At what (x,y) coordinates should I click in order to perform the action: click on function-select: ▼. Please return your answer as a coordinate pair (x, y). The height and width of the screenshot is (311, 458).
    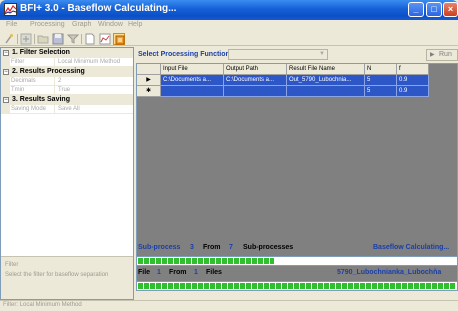
    Looking at the image, I should click on (278, 54).